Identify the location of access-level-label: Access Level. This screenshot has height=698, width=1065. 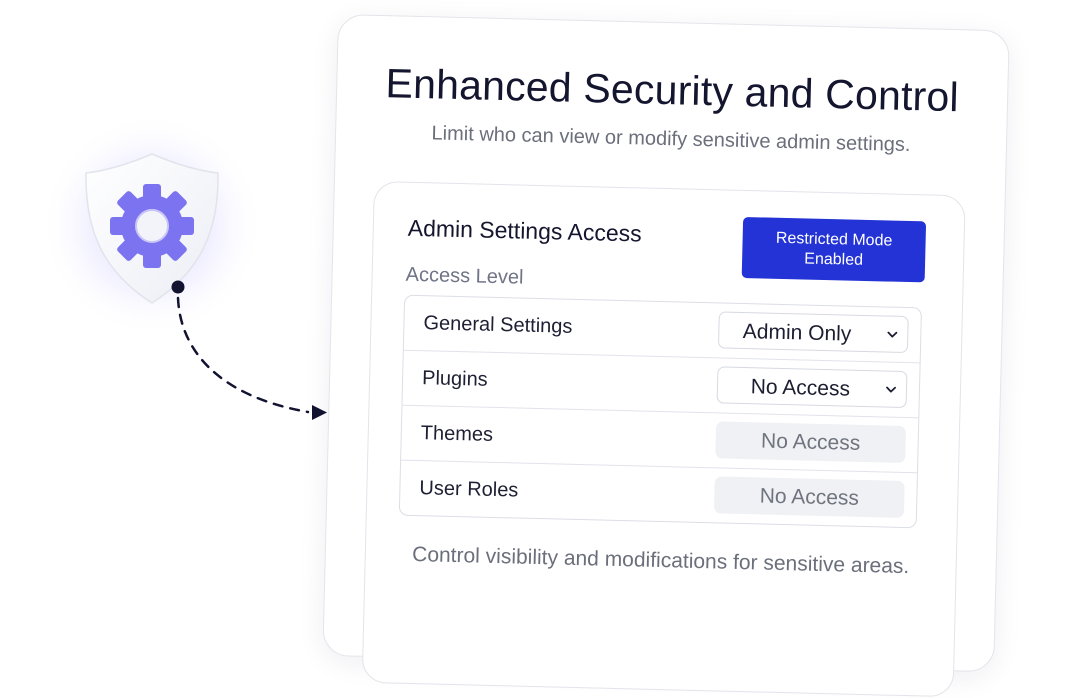
(464, 276).